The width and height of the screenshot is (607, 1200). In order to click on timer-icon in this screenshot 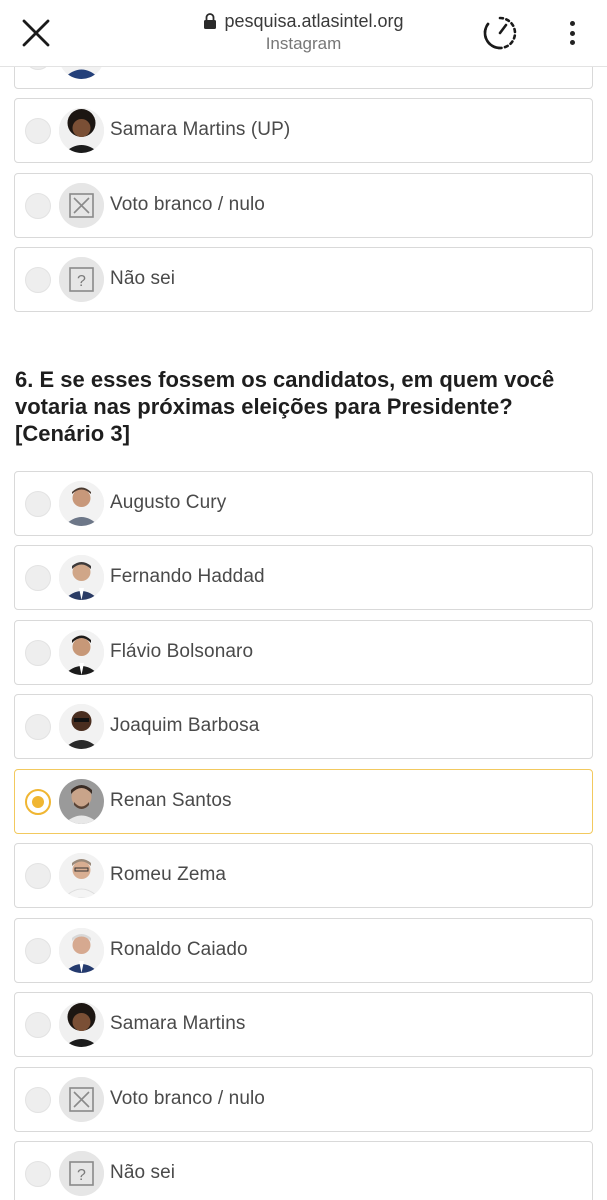, I will do `click(500, 33)`.